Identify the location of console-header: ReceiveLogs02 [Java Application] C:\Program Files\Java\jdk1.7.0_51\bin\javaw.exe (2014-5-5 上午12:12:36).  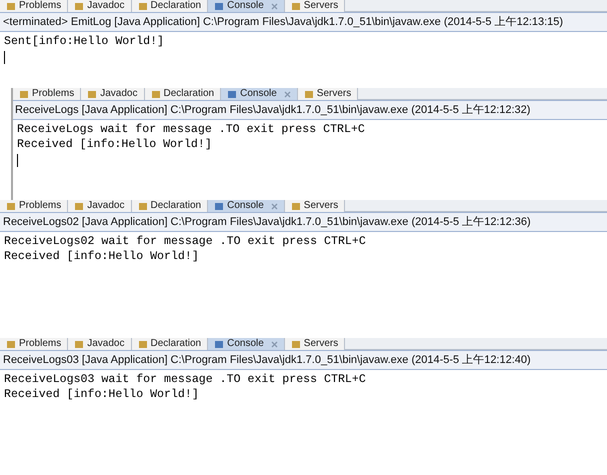
(303, 222).